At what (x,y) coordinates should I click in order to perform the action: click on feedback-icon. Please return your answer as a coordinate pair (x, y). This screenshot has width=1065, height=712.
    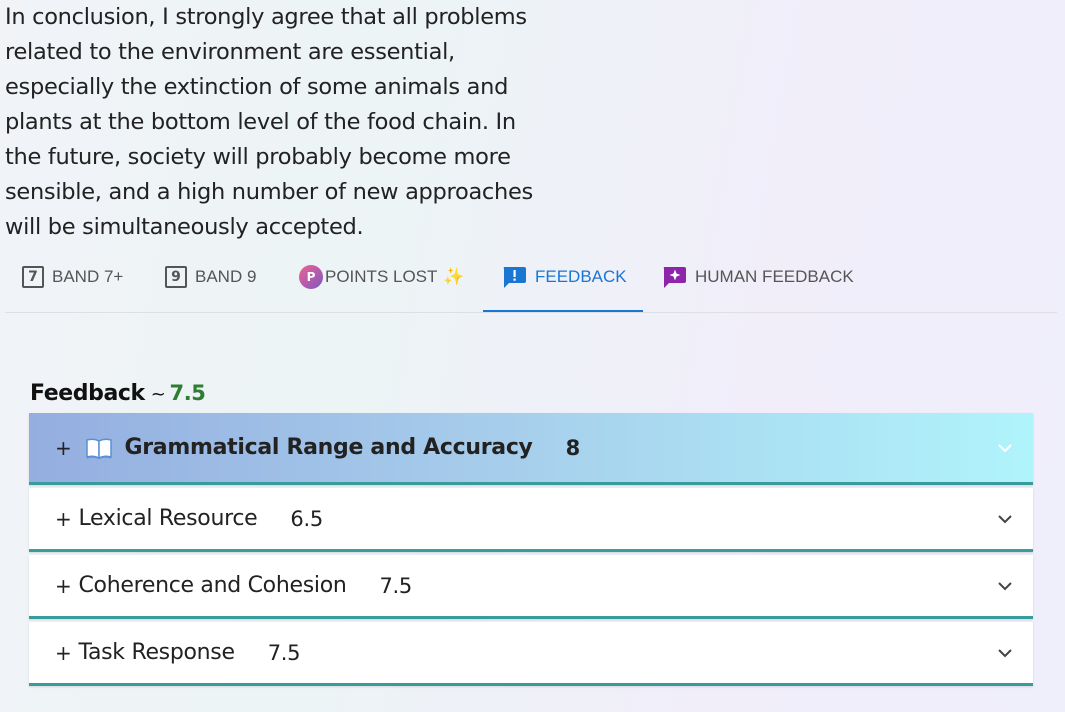
    Looking at the image, I should click on (514, 277).